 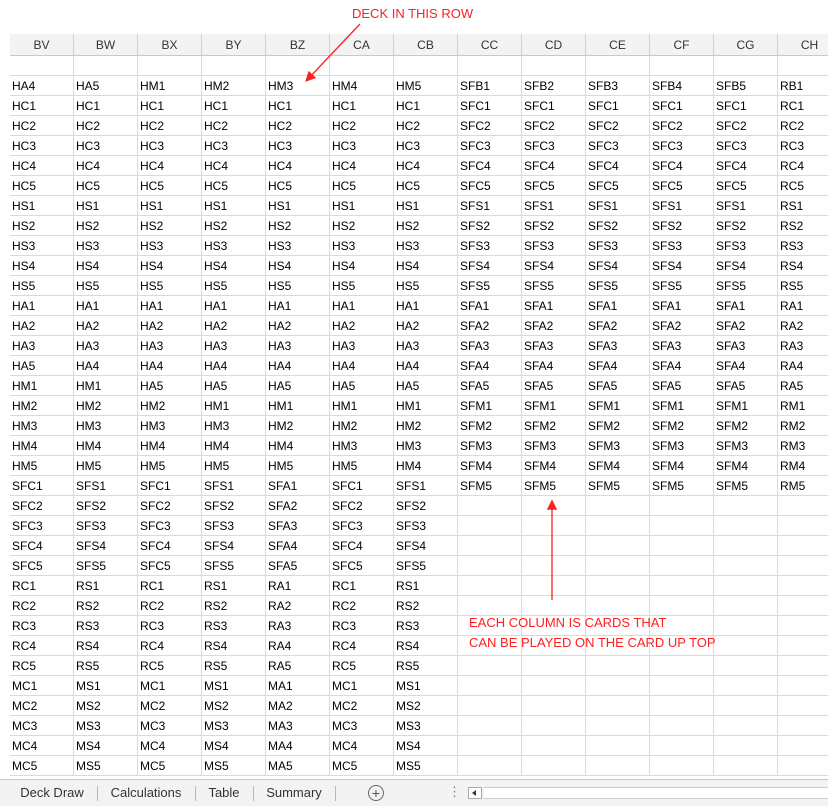 I want to click on cell: HS5, so click(x=234, y=286).